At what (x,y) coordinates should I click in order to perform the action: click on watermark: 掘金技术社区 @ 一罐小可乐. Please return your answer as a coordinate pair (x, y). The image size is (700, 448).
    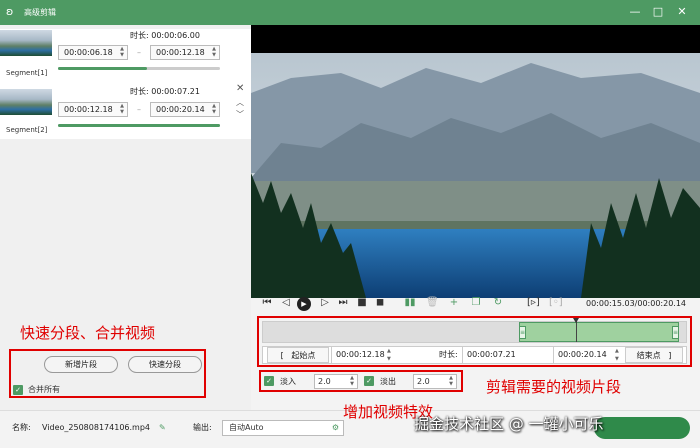
    Looking at the image, I should click on (509, 424).